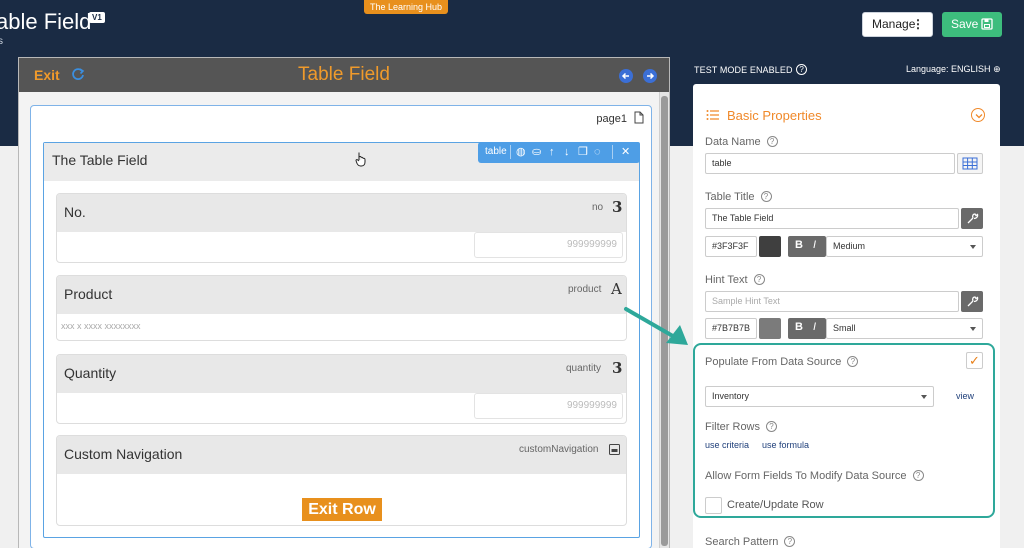 This screenshot has height=548, width=1024. Describe the element at coordinates (727, 445) in the screenshot. I see `use-criteria-link: use criteria` at that location.